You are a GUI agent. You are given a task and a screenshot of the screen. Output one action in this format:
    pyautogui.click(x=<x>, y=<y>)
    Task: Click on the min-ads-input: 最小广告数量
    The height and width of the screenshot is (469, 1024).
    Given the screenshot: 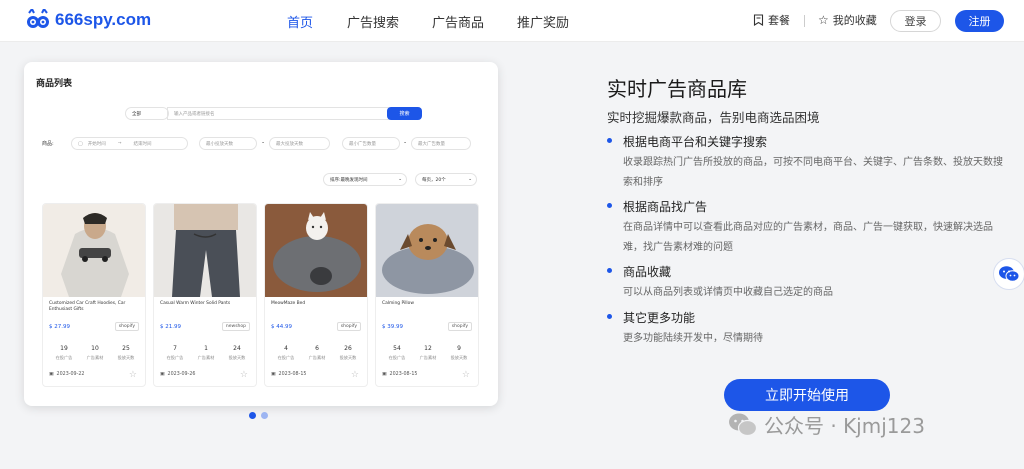 What is the action you would take?
    pyautogui.click(x=371, y=143)
    